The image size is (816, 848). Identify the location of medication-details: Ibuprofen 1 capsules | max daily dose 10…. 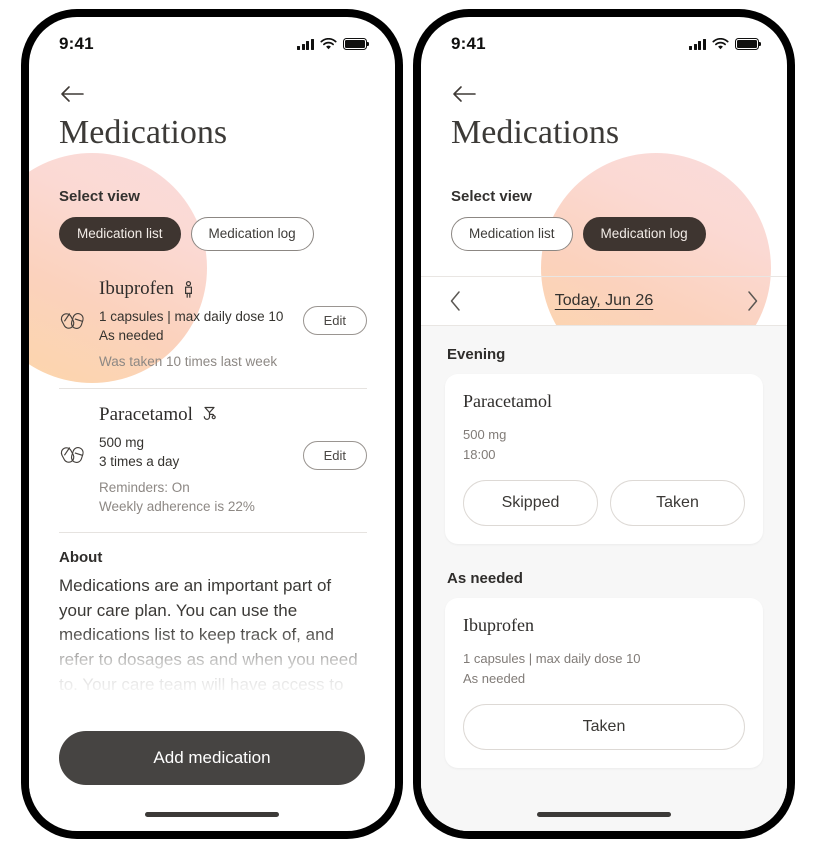
(198, 325).